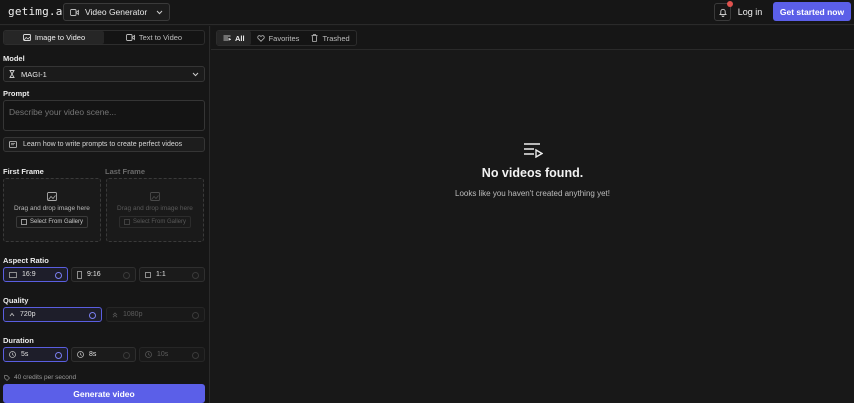  I want to click on first-frame-drop-text: Drag and drop image here, so click(52, 208).